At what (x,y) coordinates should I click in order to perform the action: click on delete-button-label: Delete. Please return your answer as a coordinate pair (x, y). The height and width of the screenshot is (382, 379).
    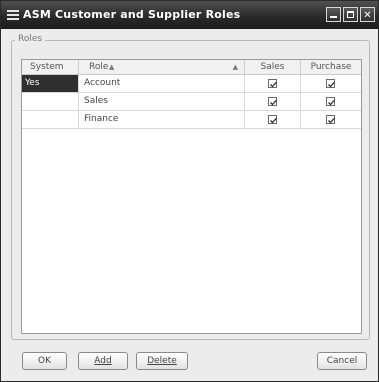
    Looking at the image, I should click on (162, 361).